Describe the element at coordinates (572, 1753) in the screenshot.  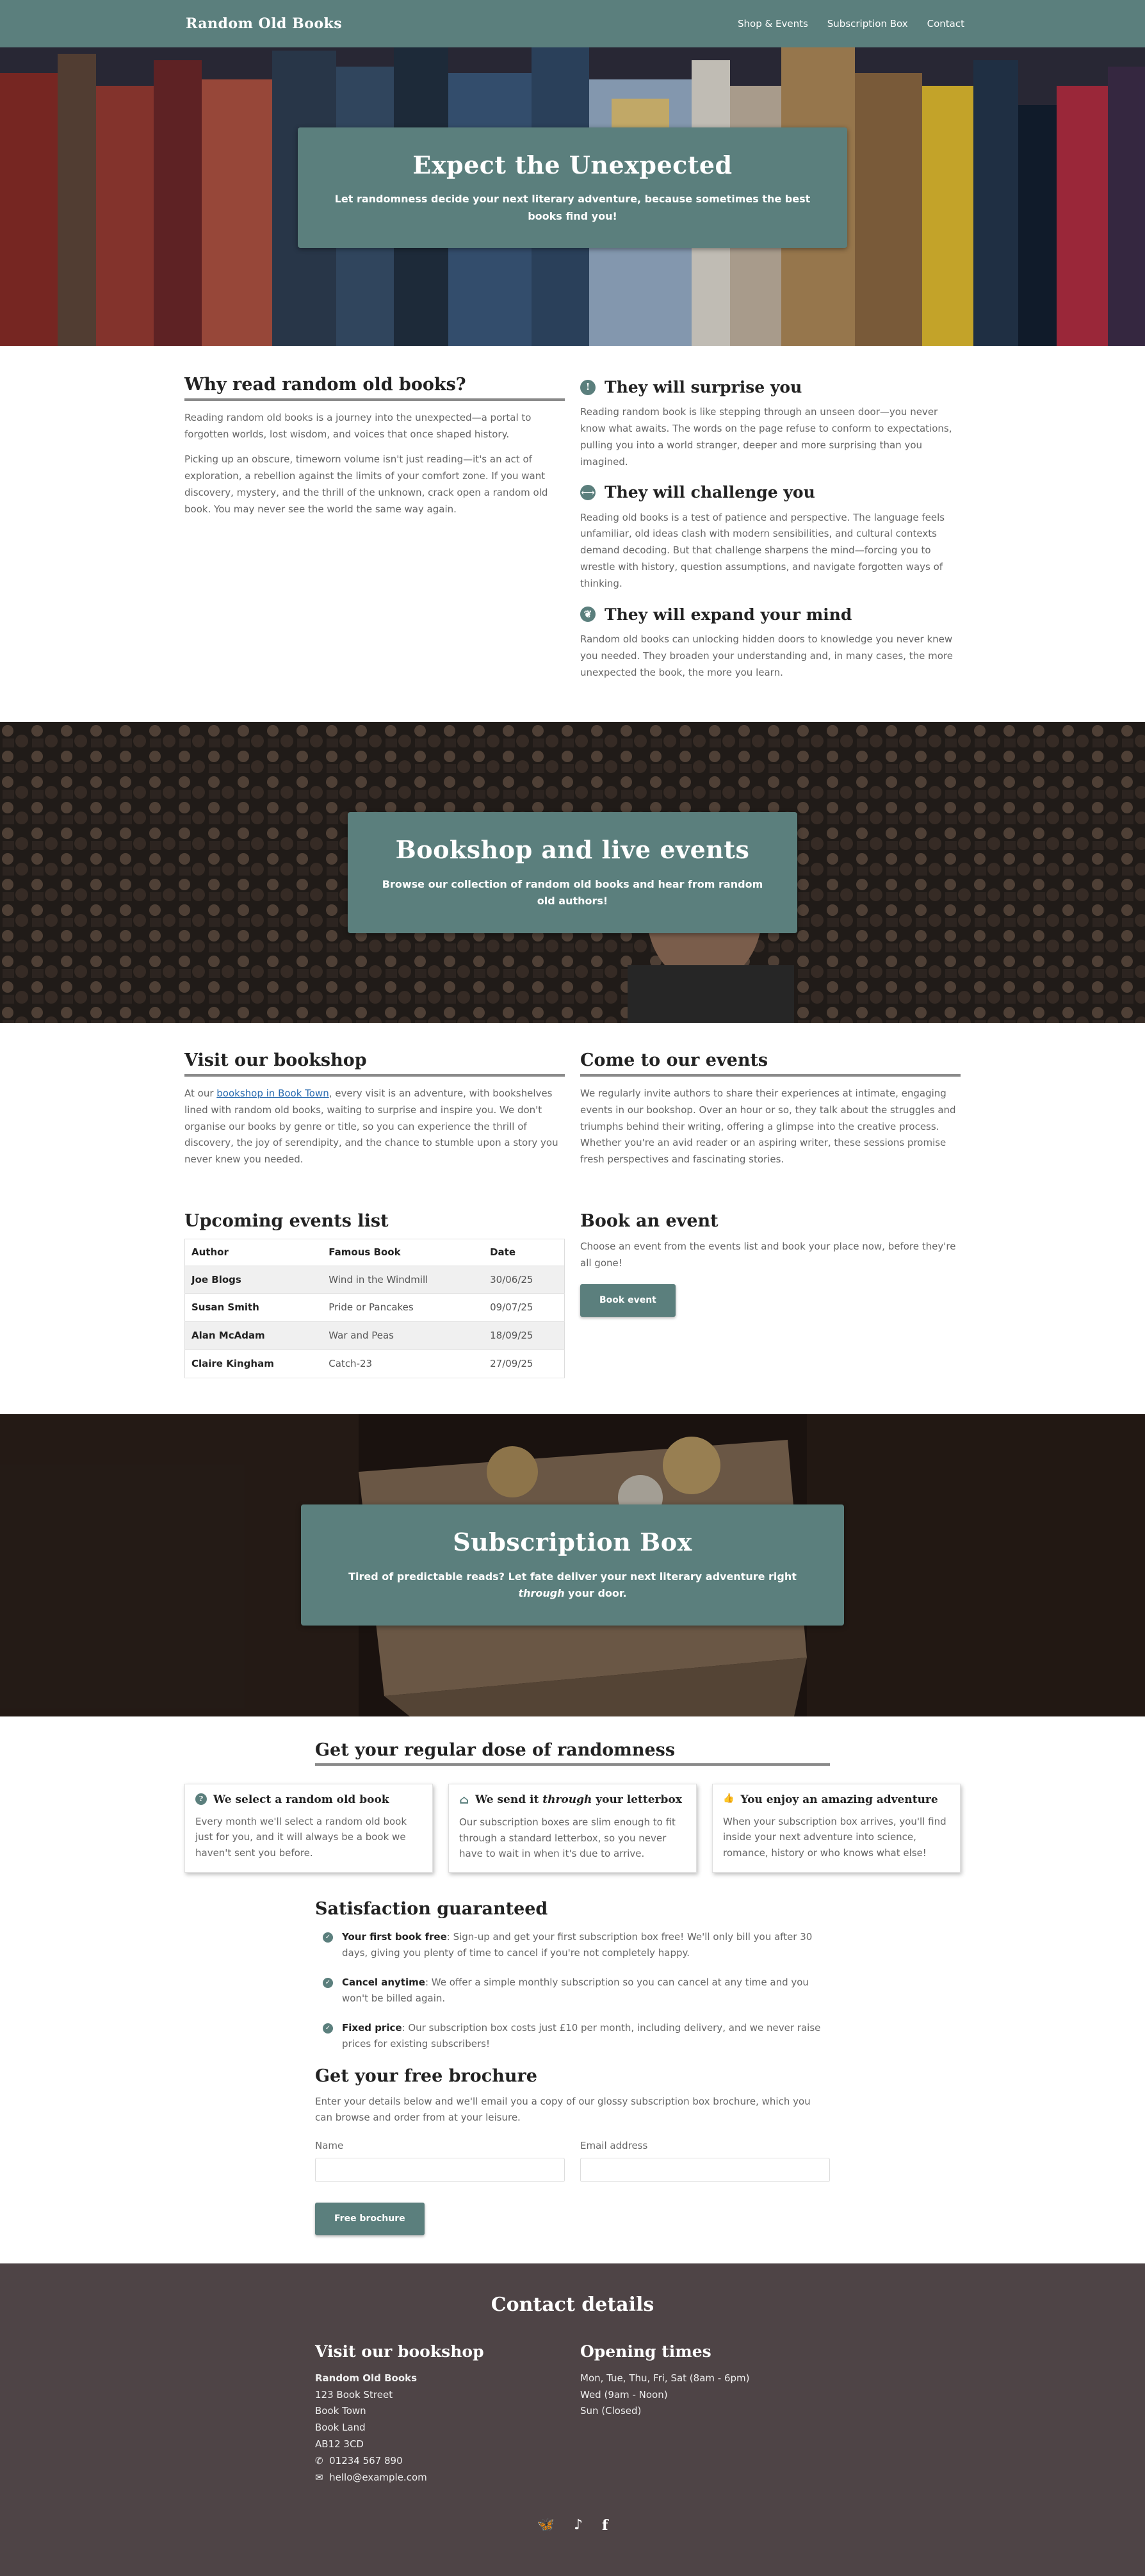
I see `subscription-heading: Get your regular dose of randomness` at that location.